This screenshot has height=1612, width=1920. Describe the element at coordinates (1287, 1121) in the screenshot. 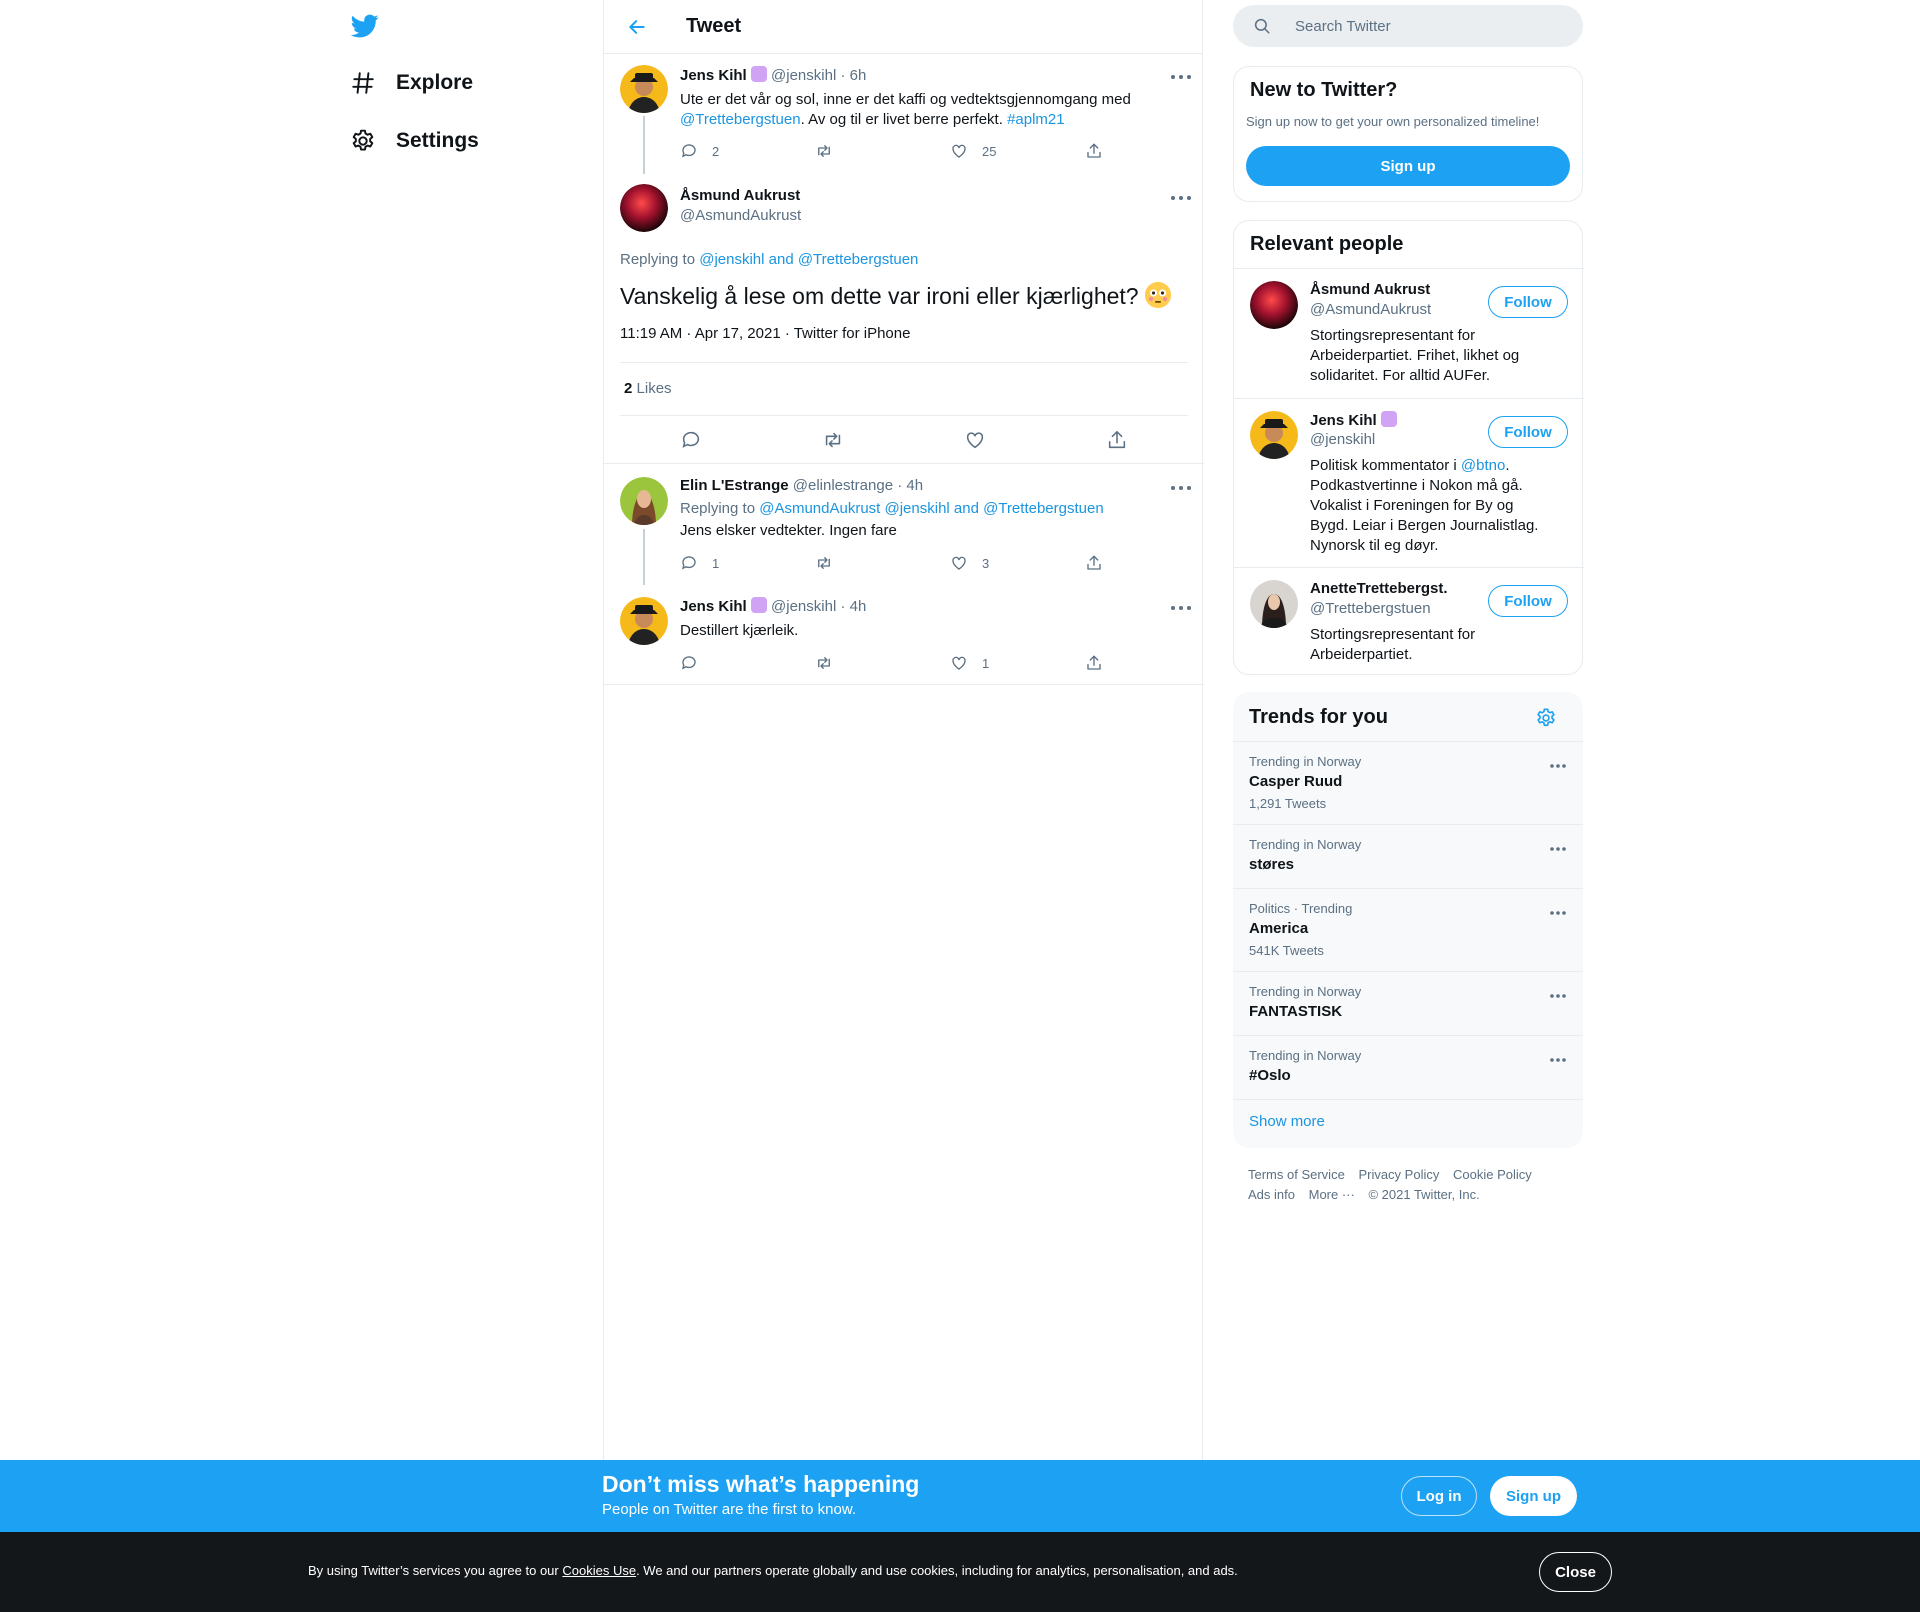

I see `show-more-link: Show more` at that location.